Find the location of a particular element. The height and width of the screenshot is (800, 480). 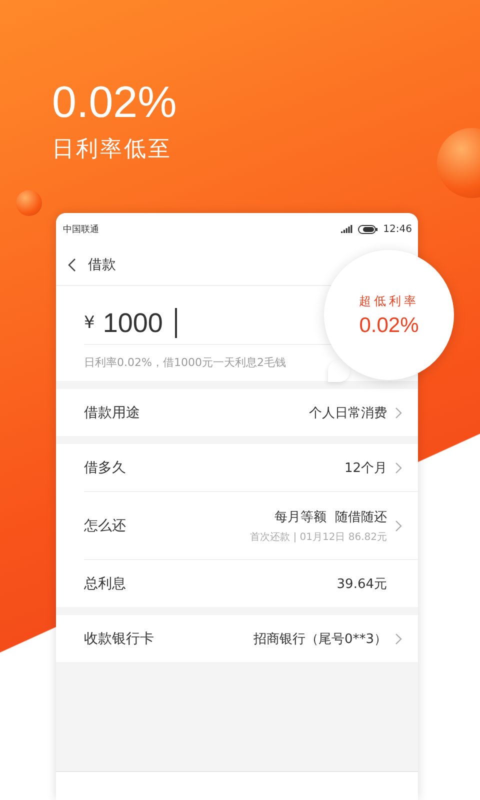

currency-symbol: ¥ is located at coordinates (89, 323).